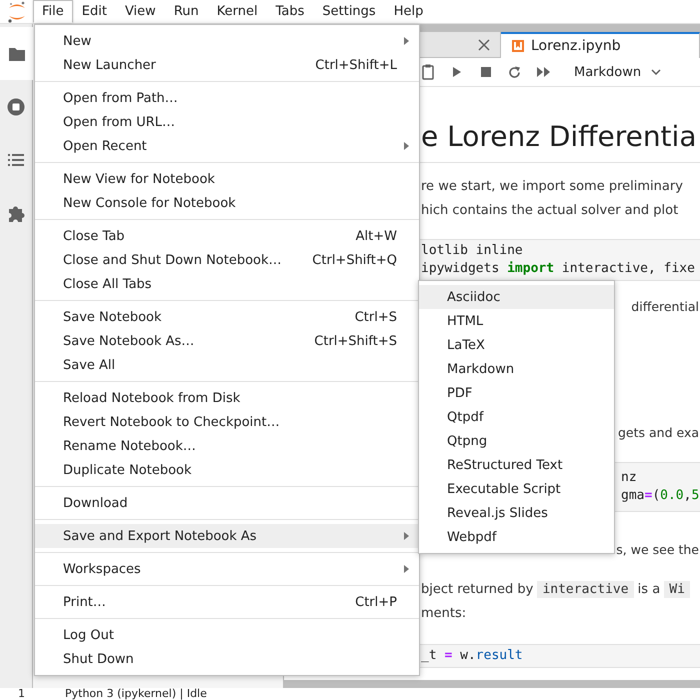 The height and width of the screenshot is (700, 700). Describe the element at coordinates (227, 179) in the screenshot. I see `menu-entry: New View for Notebook` at that location.